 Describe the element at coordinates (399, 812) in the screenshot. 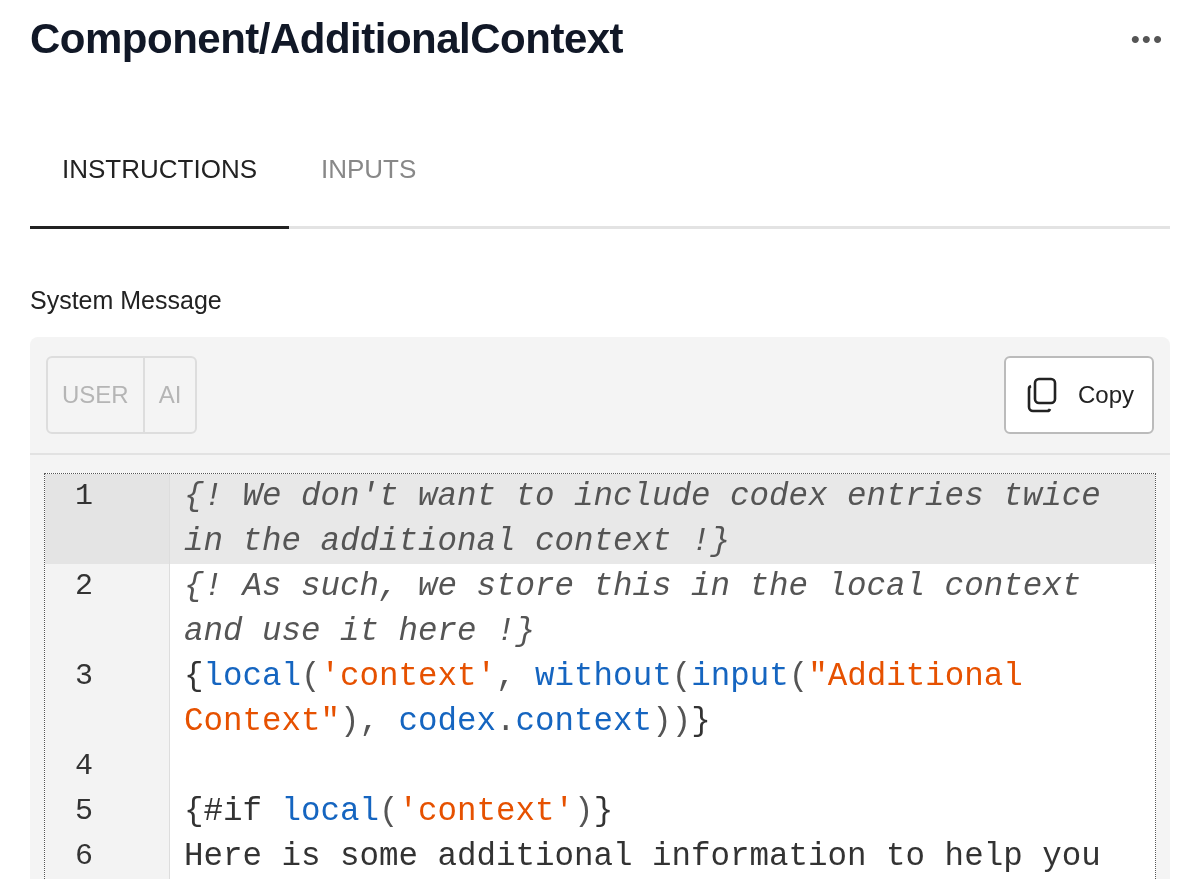

I see `code-text: {#if local('context')}` at that location.